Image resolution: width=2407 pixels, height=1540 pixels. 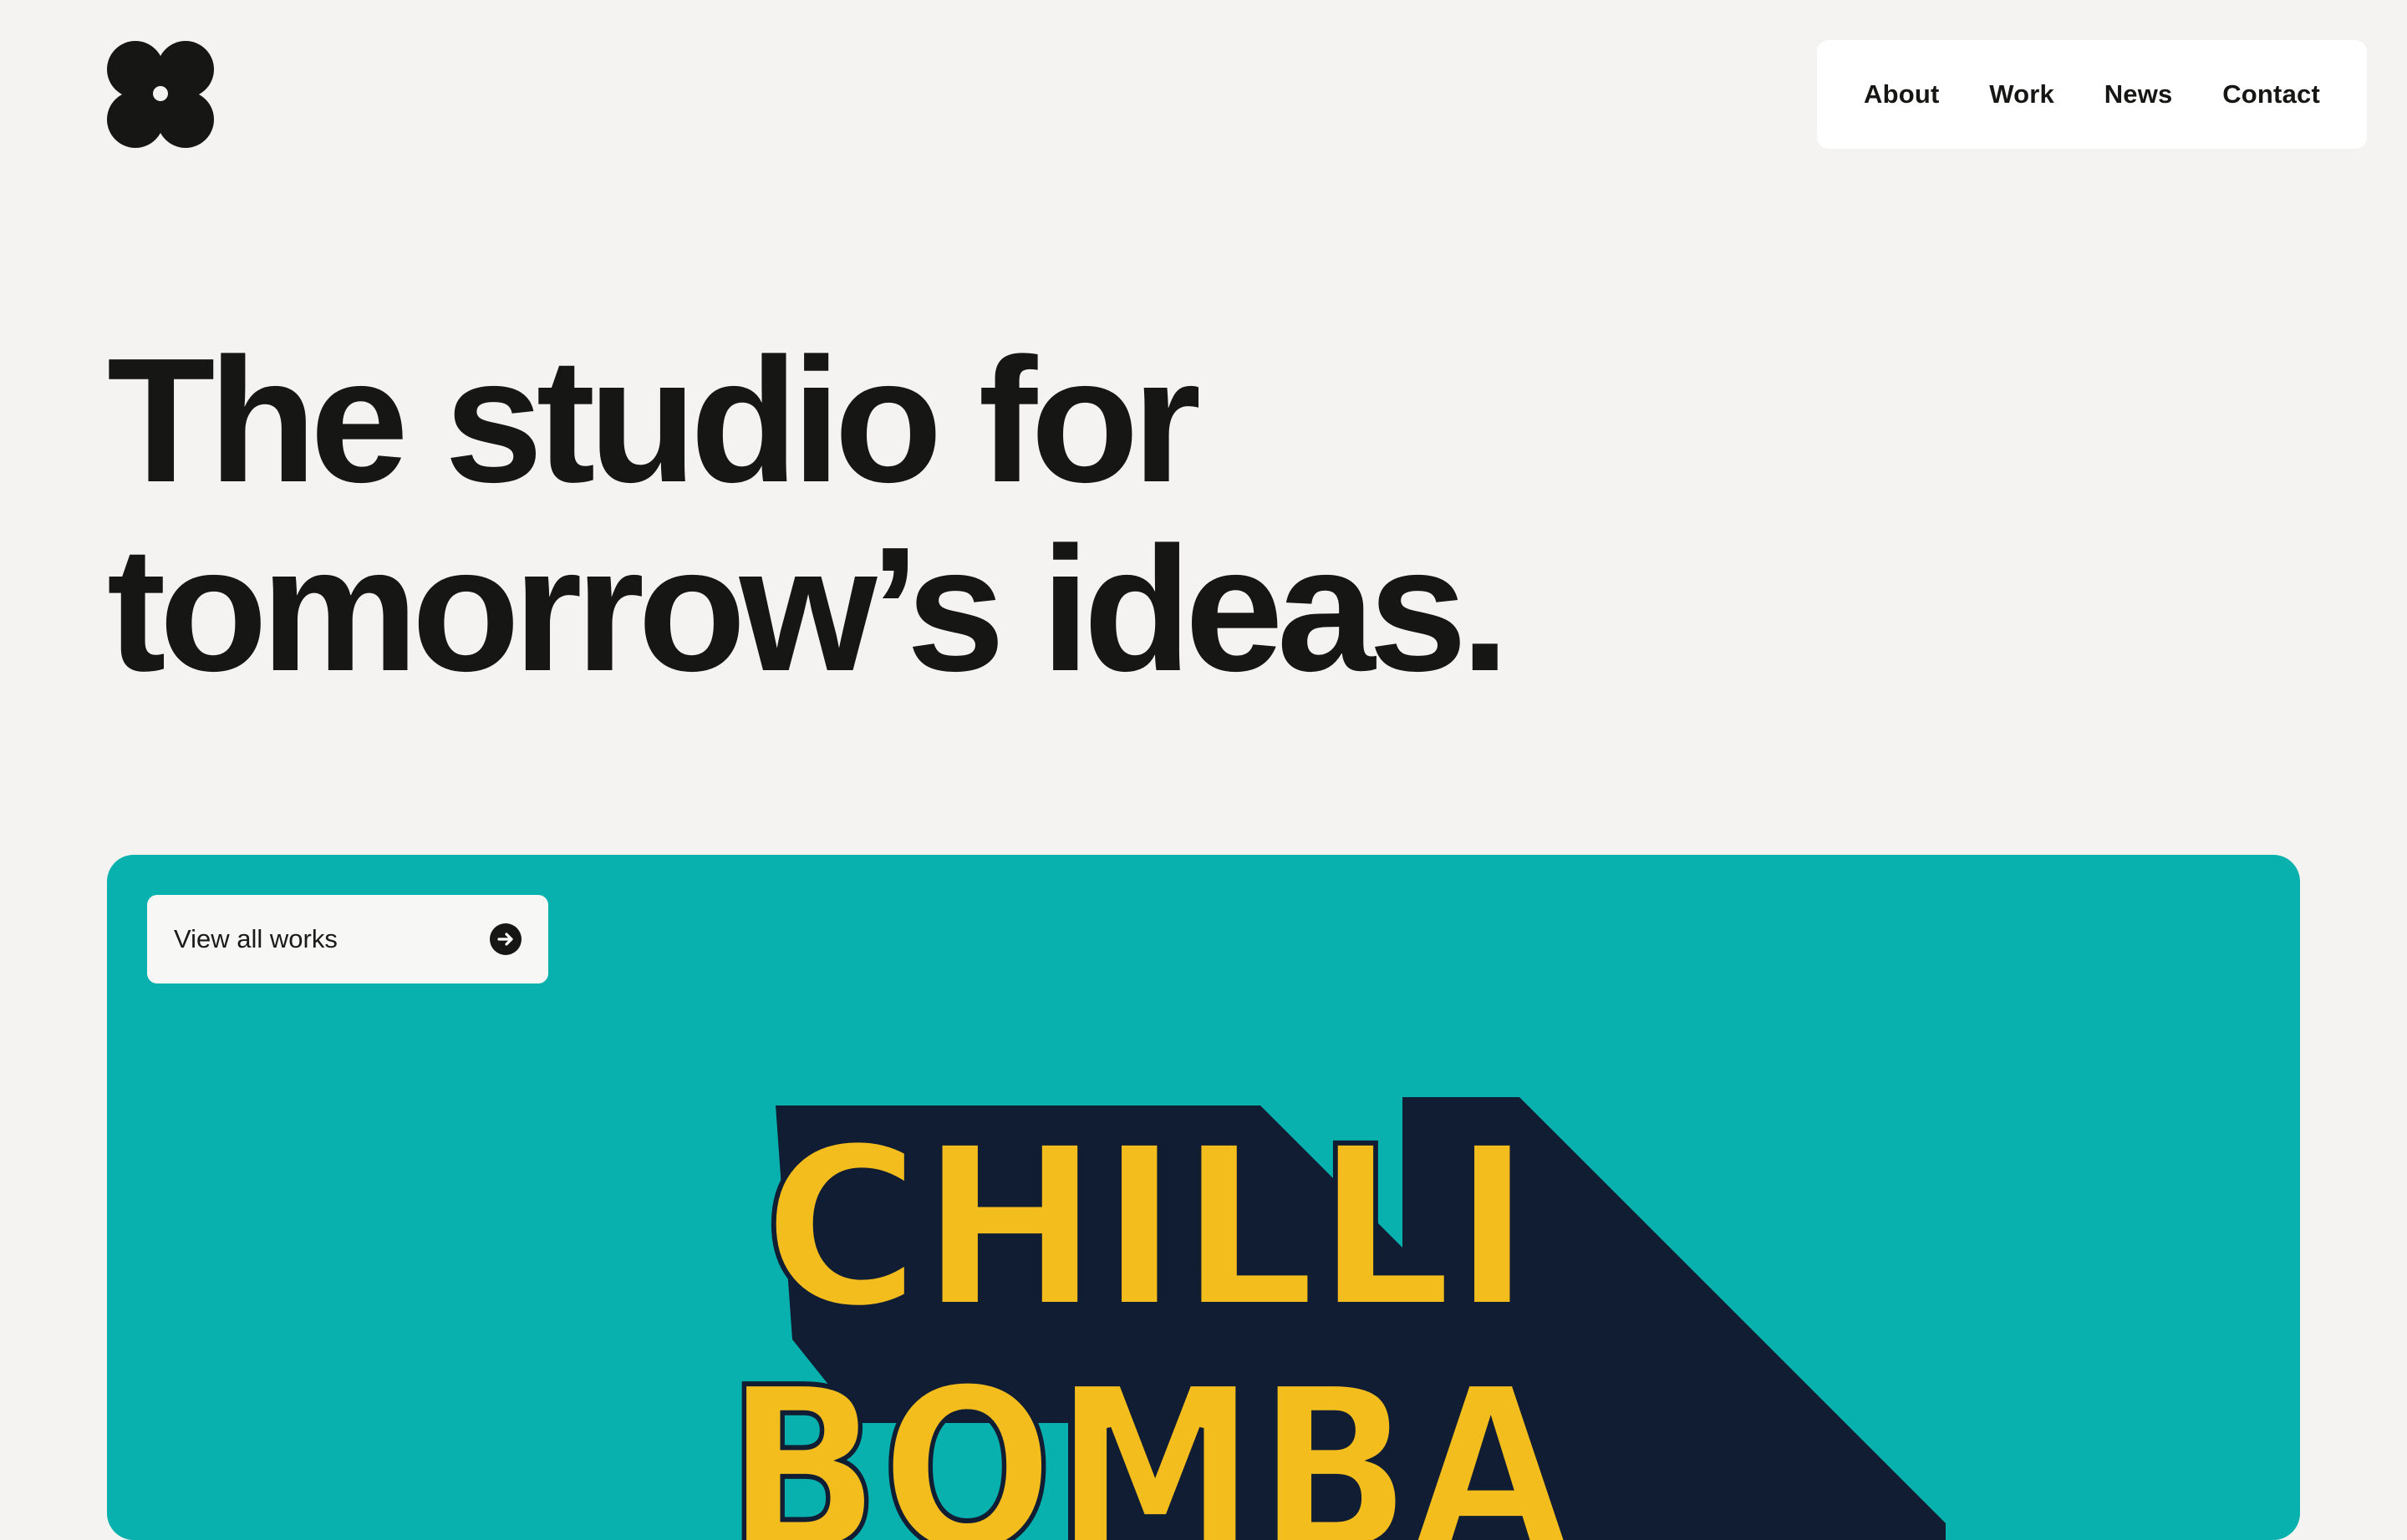 I want to click on hero-headline-line-2: tomorrow’s ideas., so click(x=808, y=609).